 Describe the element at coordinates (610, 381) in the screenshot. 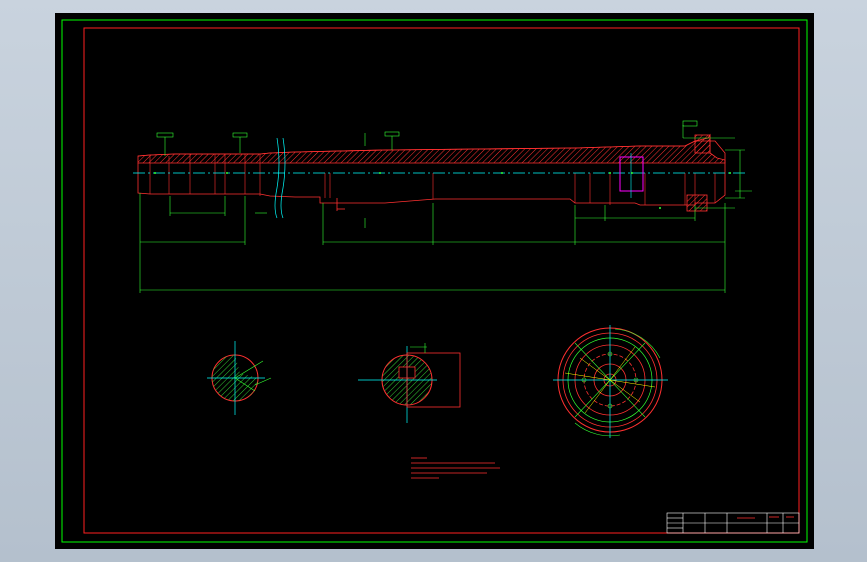

I see `end-view` at that location.